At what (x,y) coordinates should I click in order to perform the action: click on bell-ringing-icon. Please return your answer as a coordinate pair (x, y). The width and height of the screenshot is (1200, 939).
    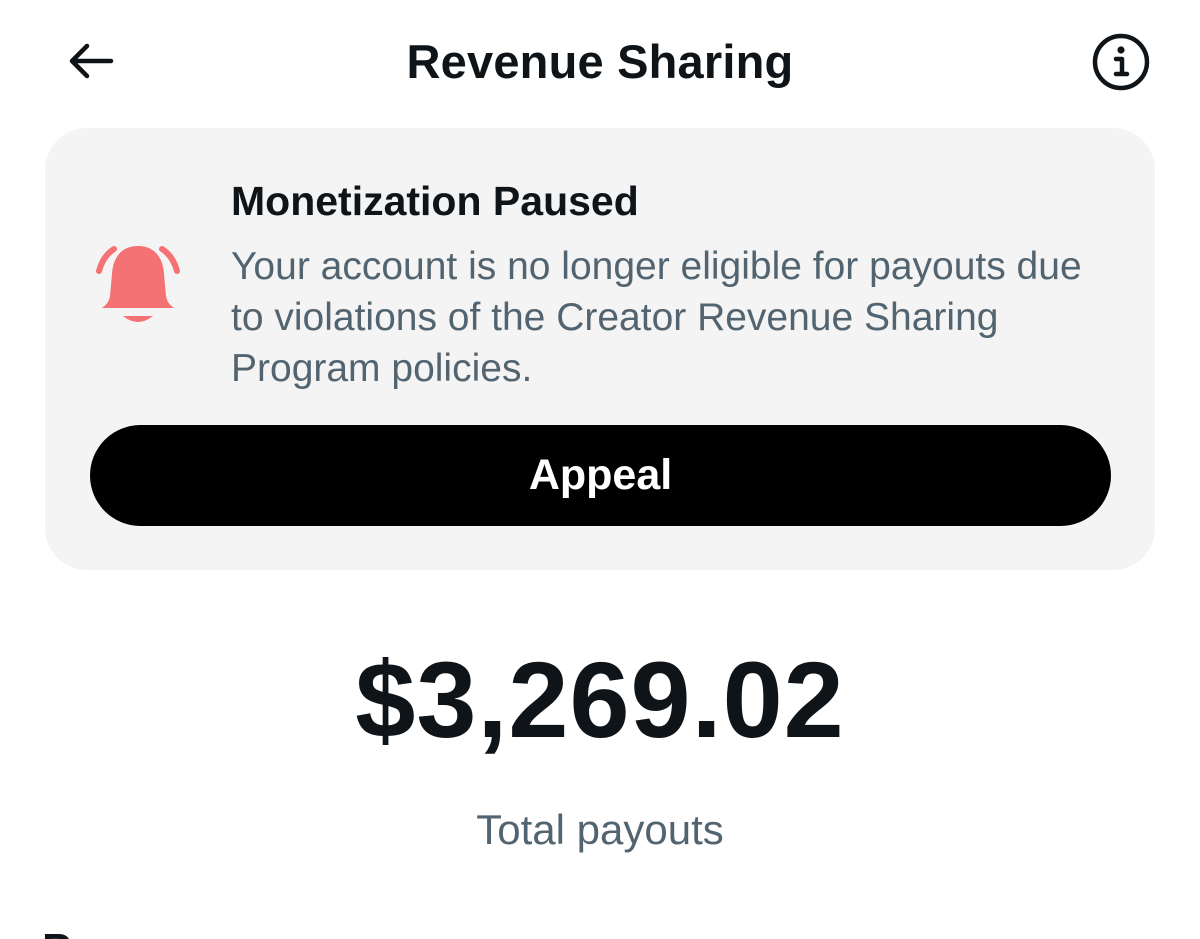
    Looking at the image, I should click on (138, 284).